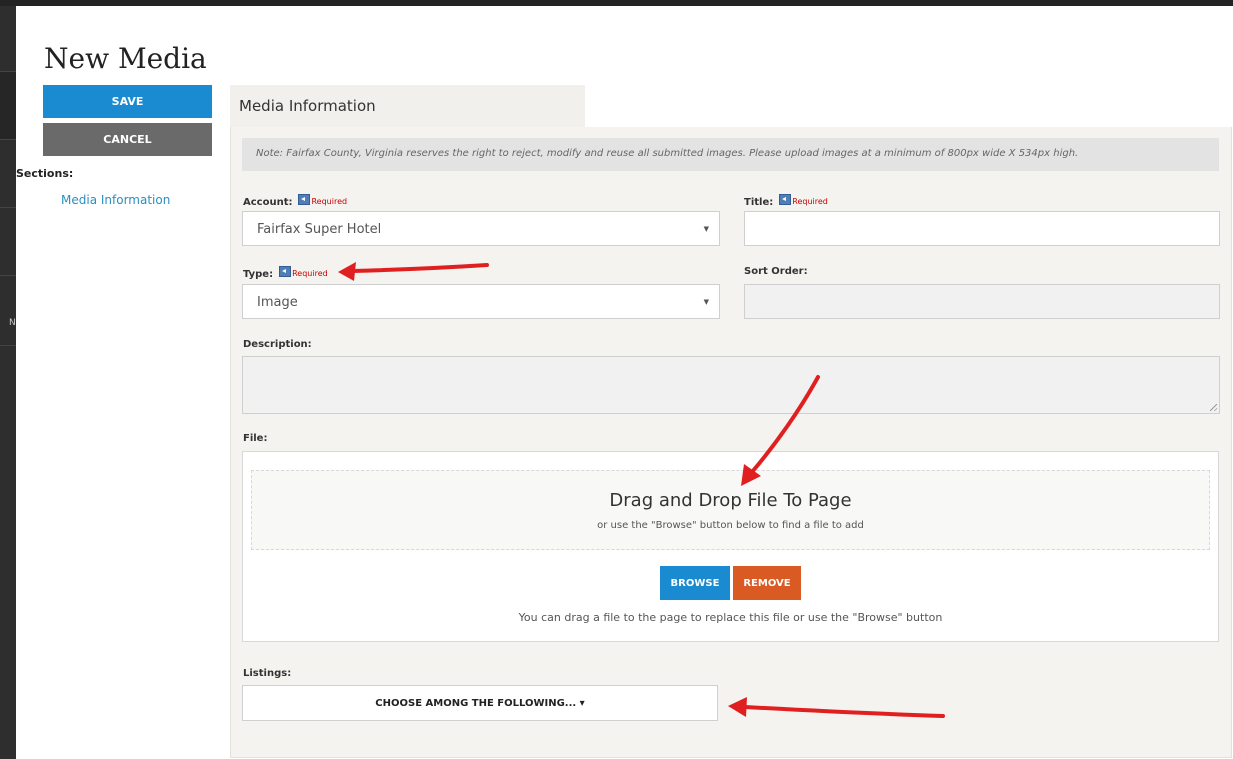 The width and height of the screenshot is (1233, 759). I want to click on account-label-text: Account:, so click(268, 202).